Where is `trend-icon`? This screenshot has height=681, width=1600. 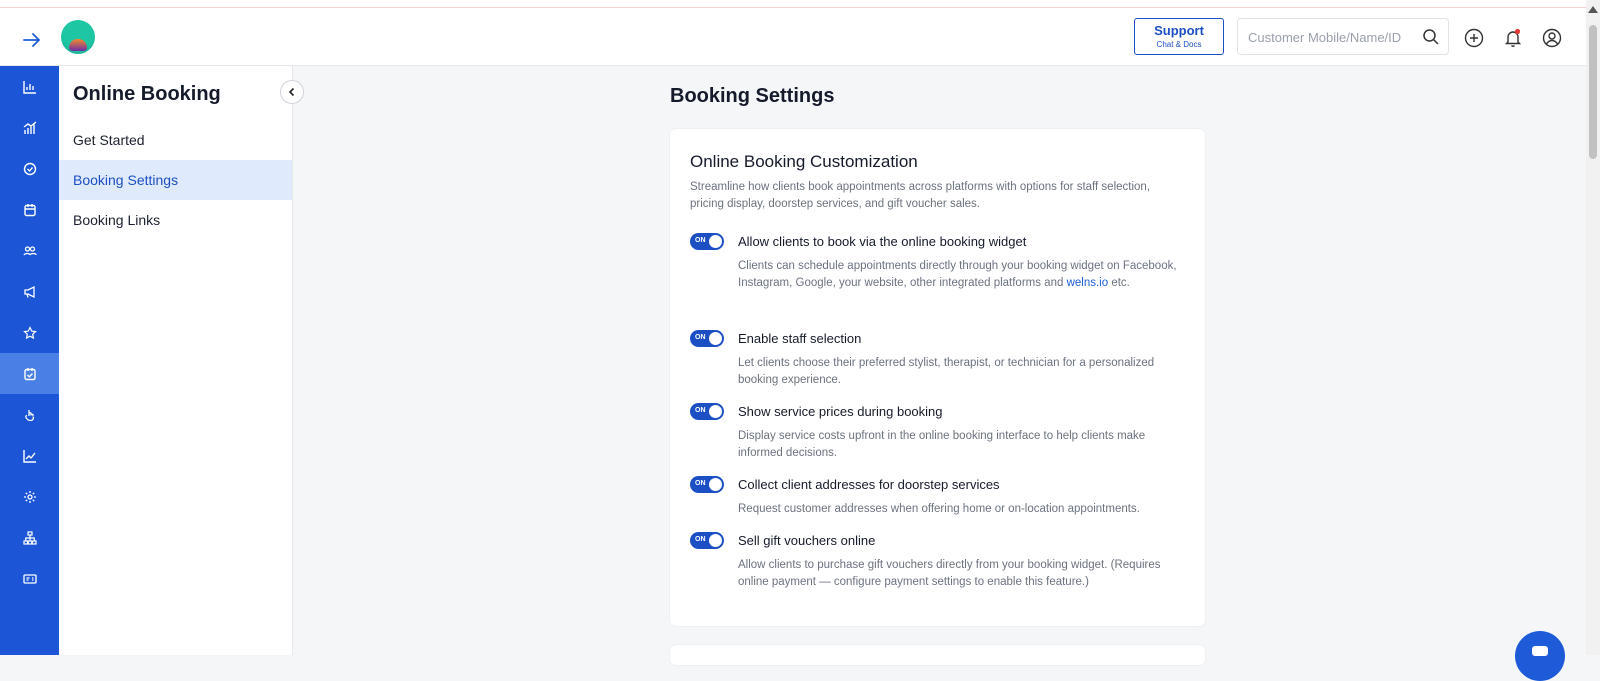 trend-icon is located at coordinates (29, 456).